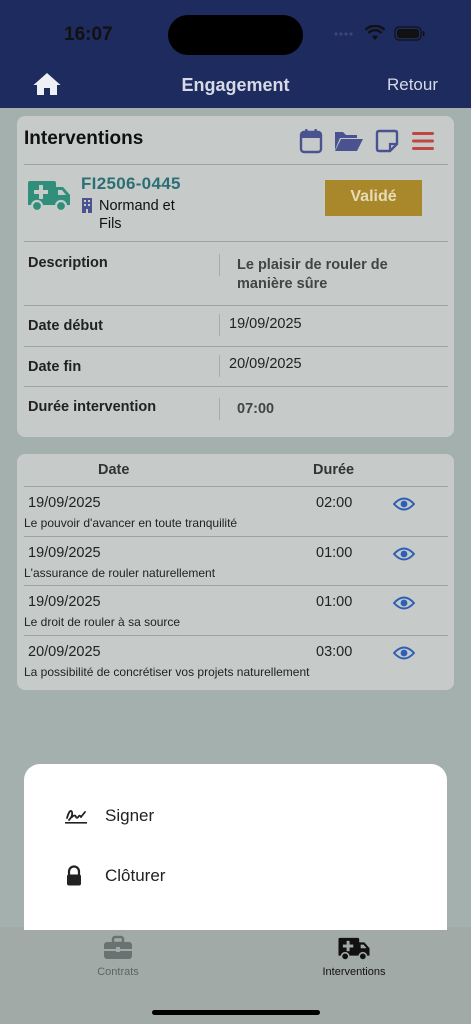 This screenshot has height=1024, width=471. I want to click on row-duration: 02:00, so click(334, 503).